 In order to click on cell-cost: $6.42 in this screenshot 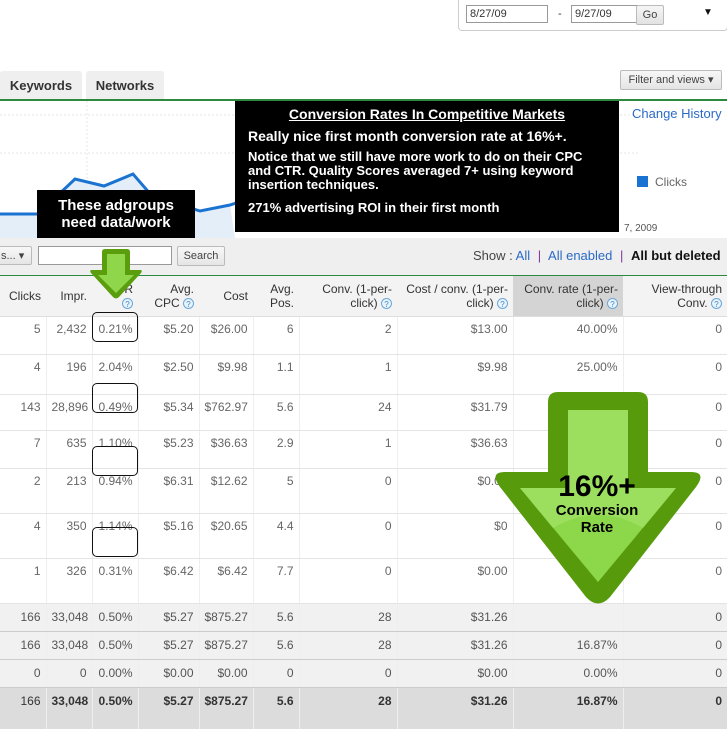, I will do `click(225, 581)`.